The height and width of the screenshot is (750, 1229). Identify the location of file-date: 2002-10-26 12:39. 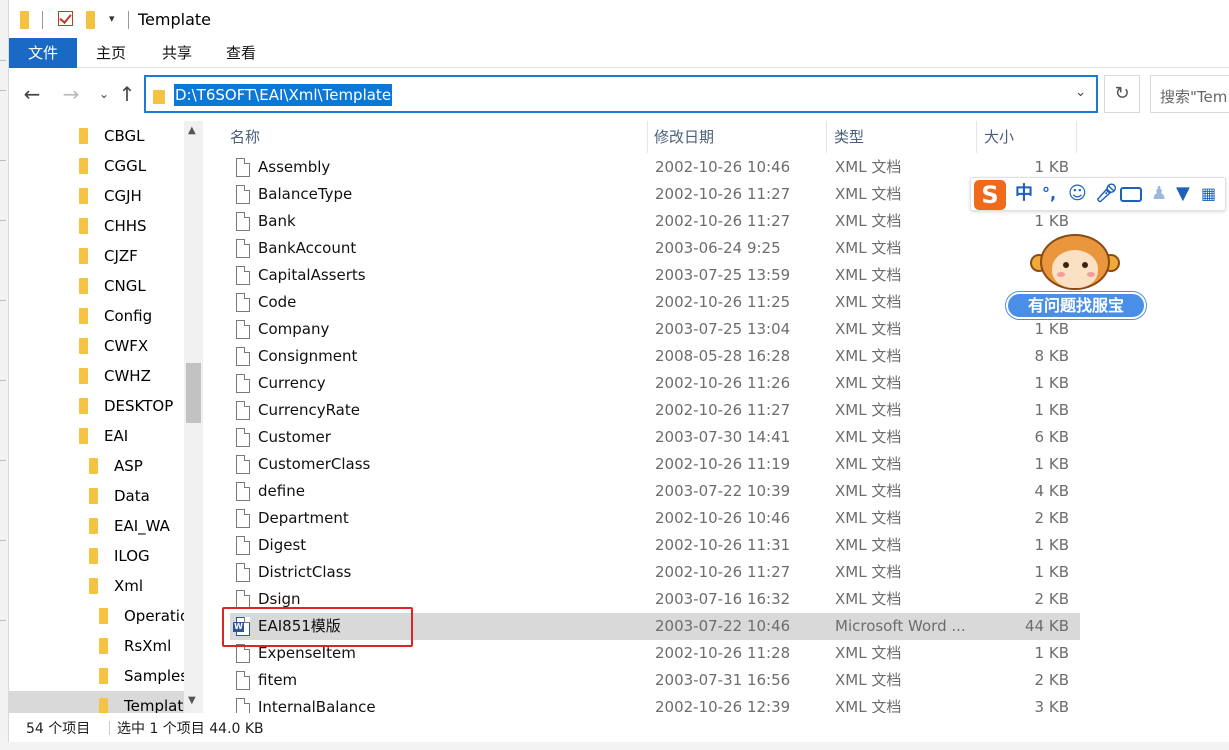
(723, 705).